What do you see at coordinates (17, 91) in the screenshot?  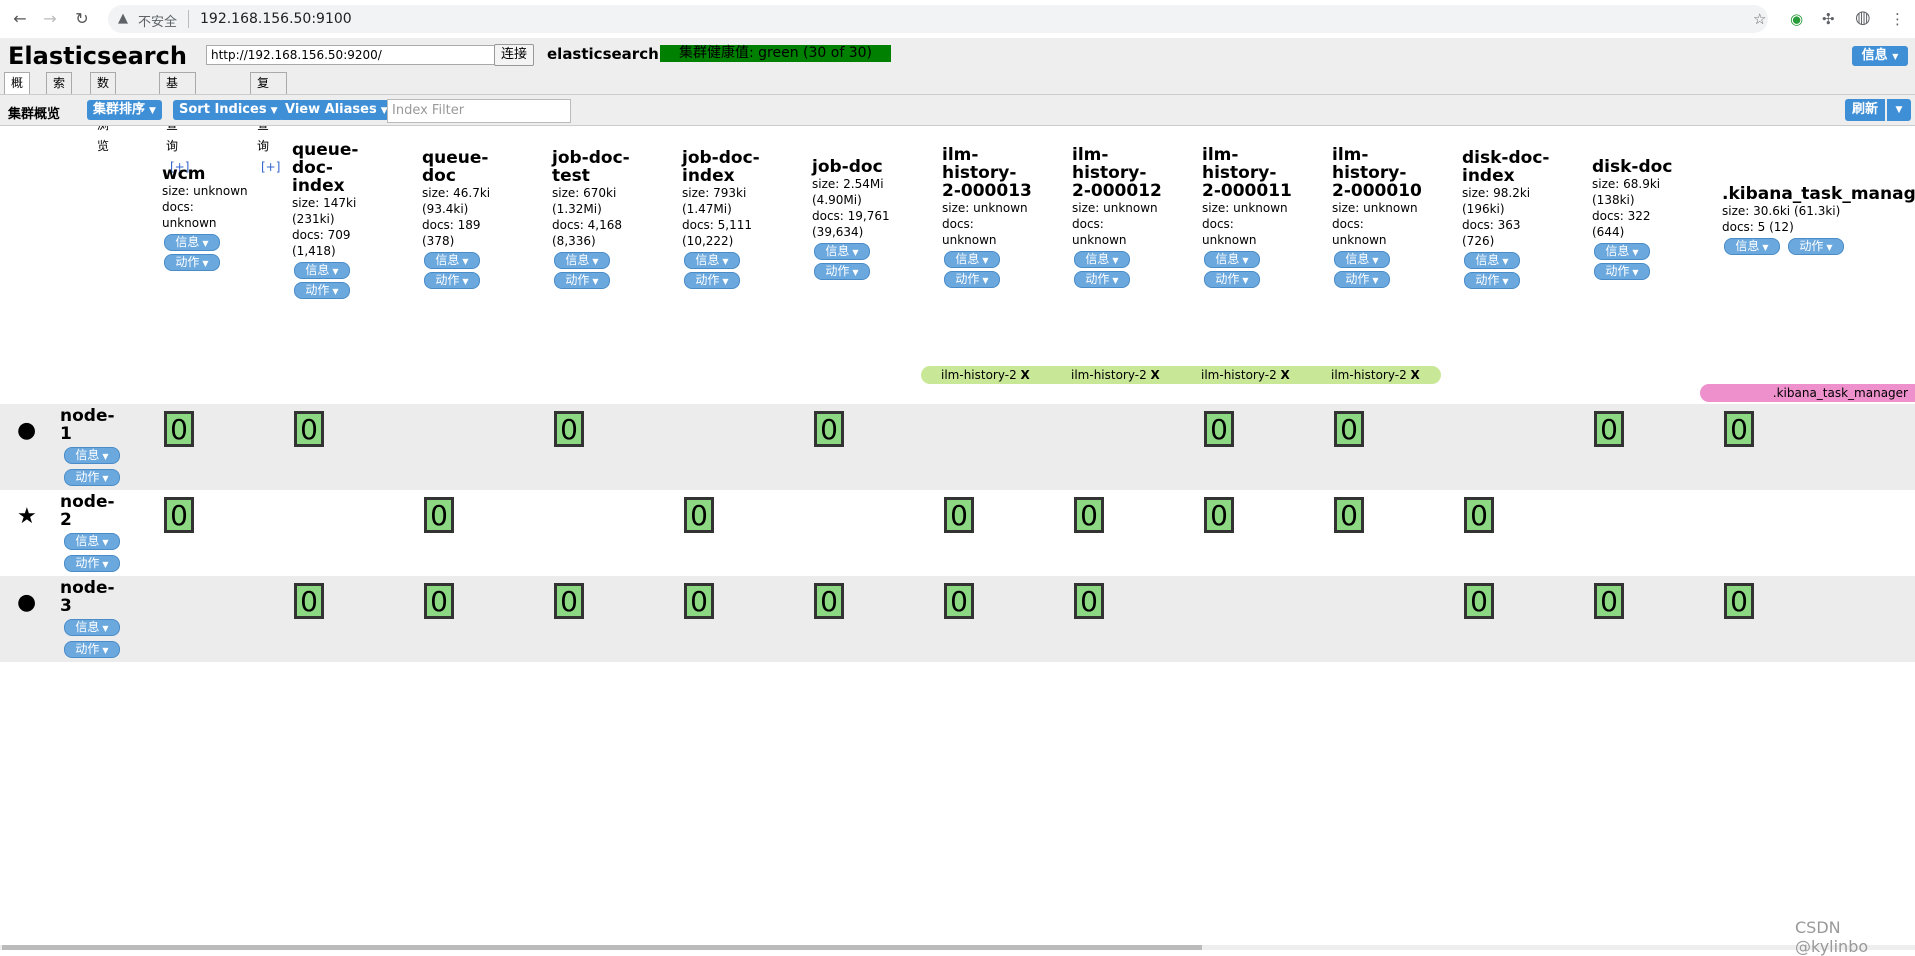 I see `tab-overview: 概览` at bounding box center [17, 91].